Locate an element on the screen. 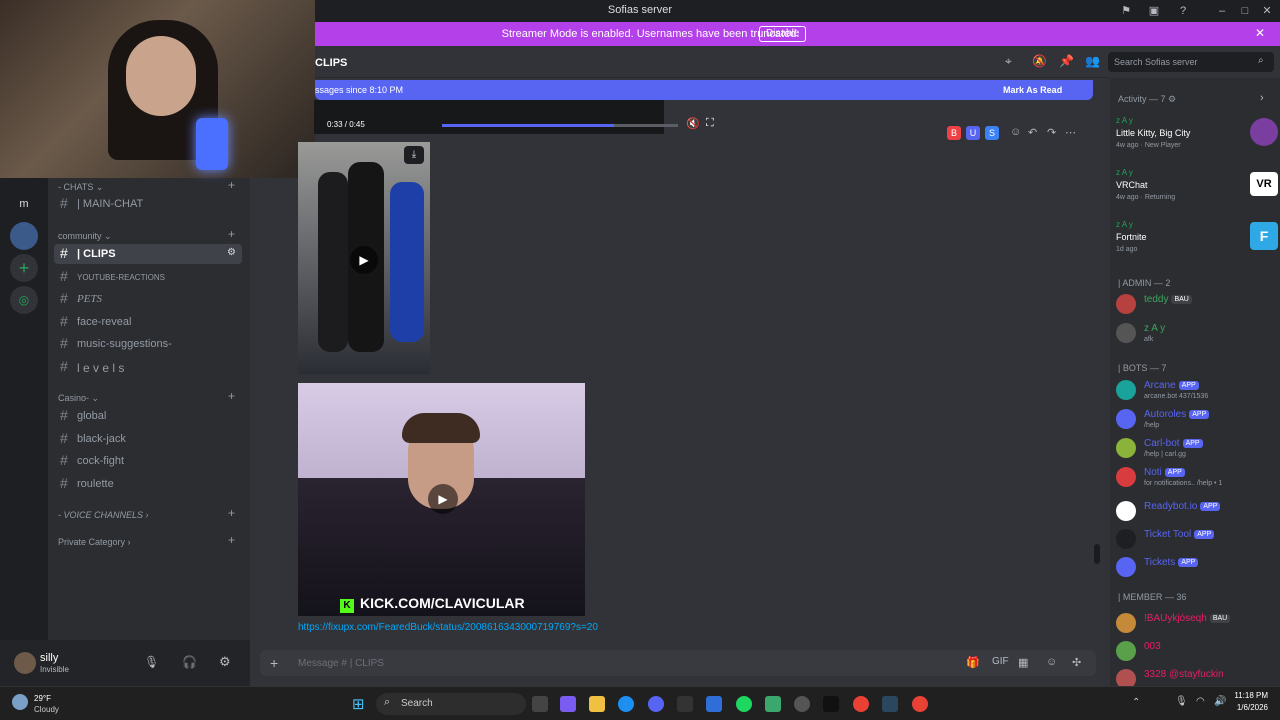  video-thumbnail: ▶ K KICK.COM/CLAVICULAR is located at coordinates (441, 499).